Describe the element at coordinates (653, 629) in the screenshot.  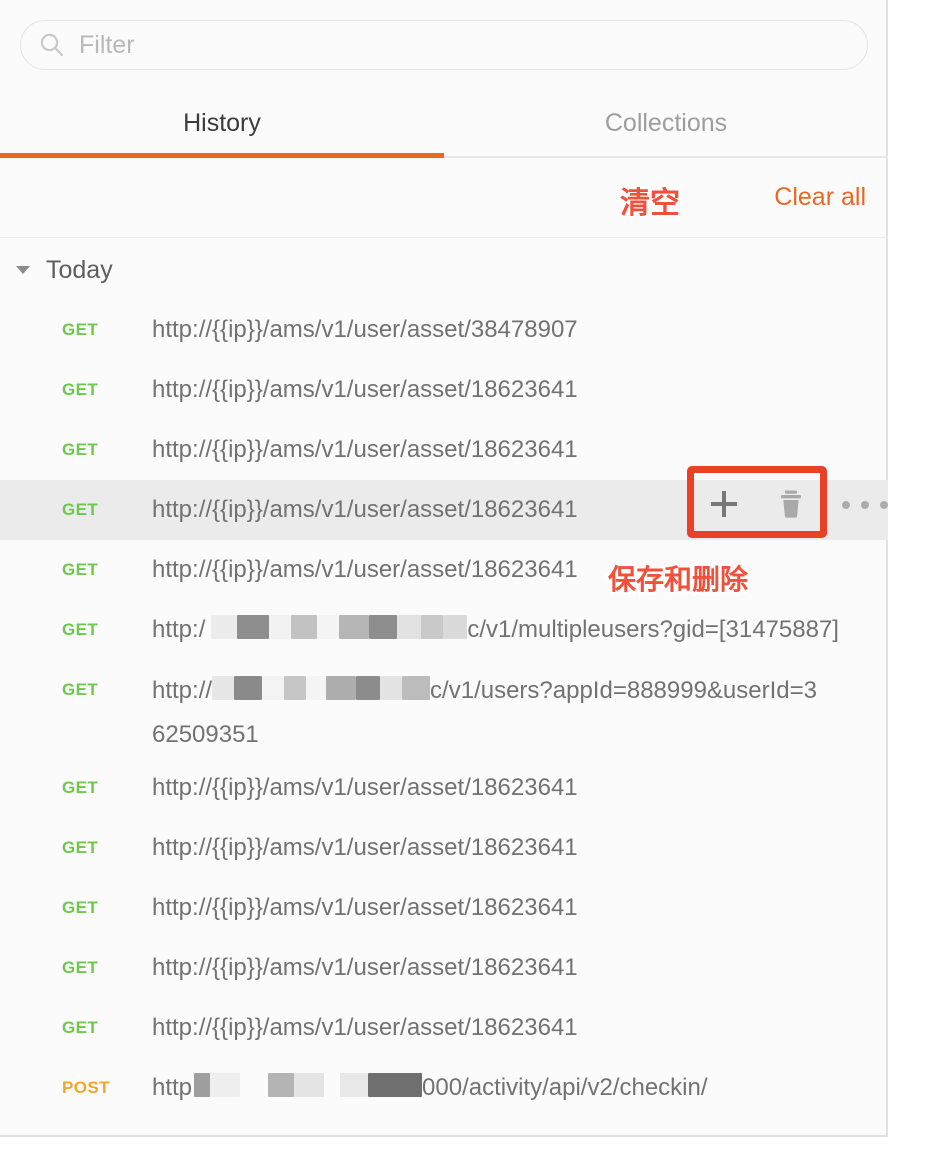
I see `url-suffix: c/v1/multipleusers?gid=[31475887]` at that location.